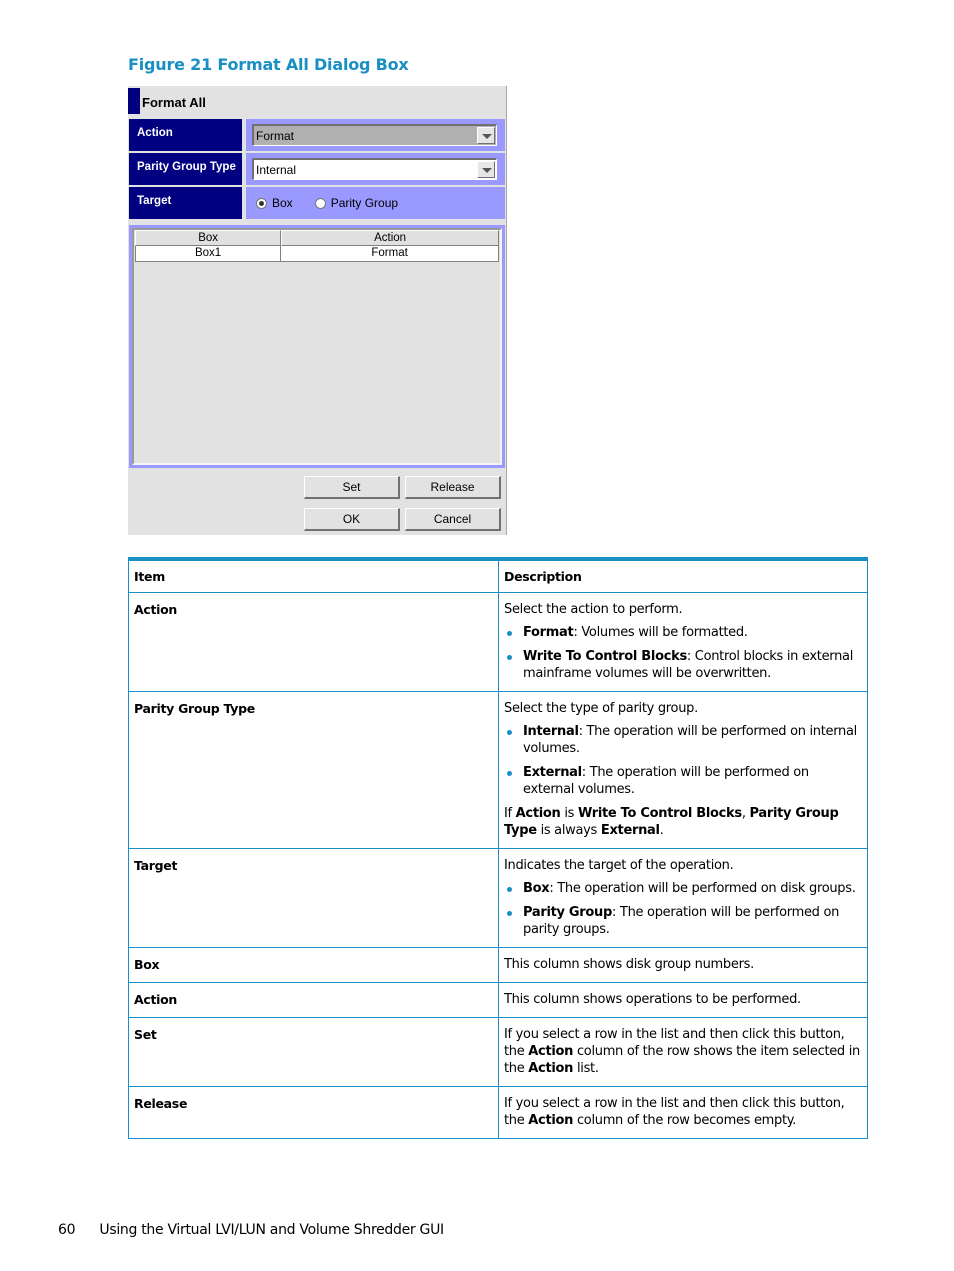 The width and height of the screenshot is (954, 1271). What do you see at coordinates (510, 813) in the screenshot?
I see `text: If` at bounding box center [510, 813].